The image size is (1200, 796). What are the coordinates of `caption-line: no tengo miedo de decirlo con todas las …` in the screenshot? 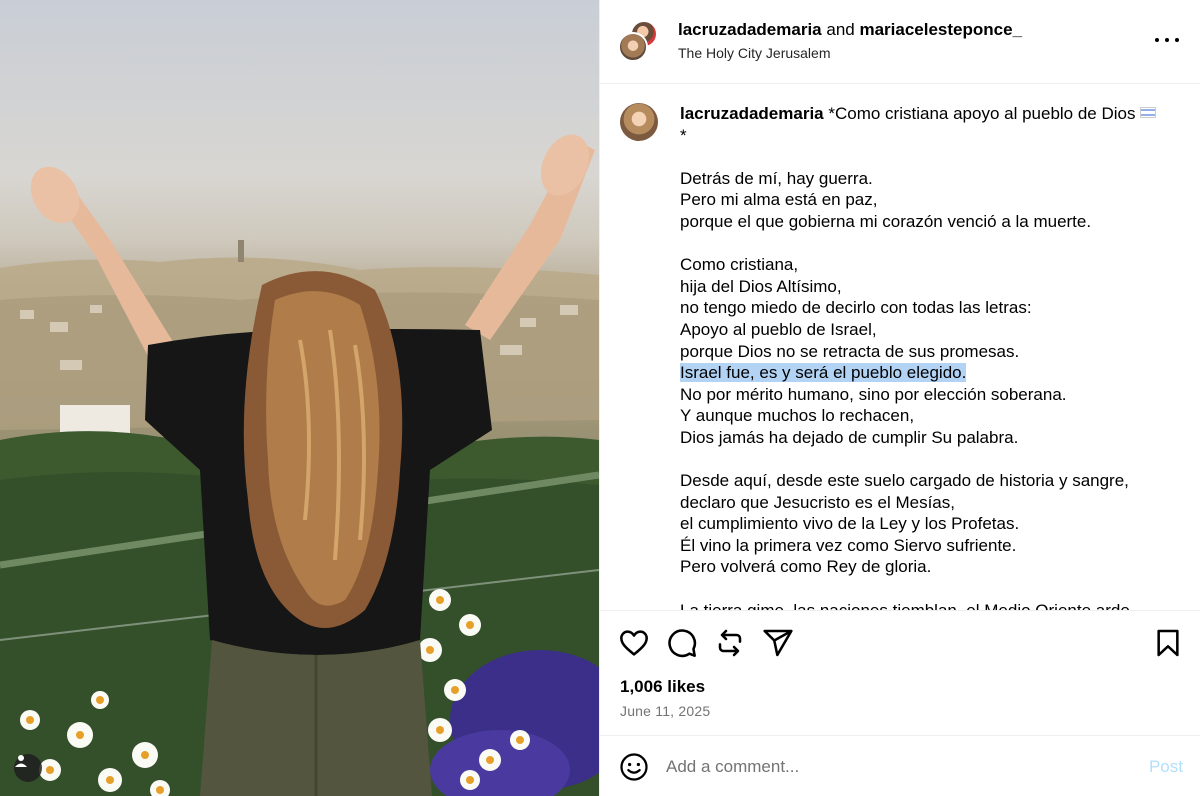 It's located at (856, 308).